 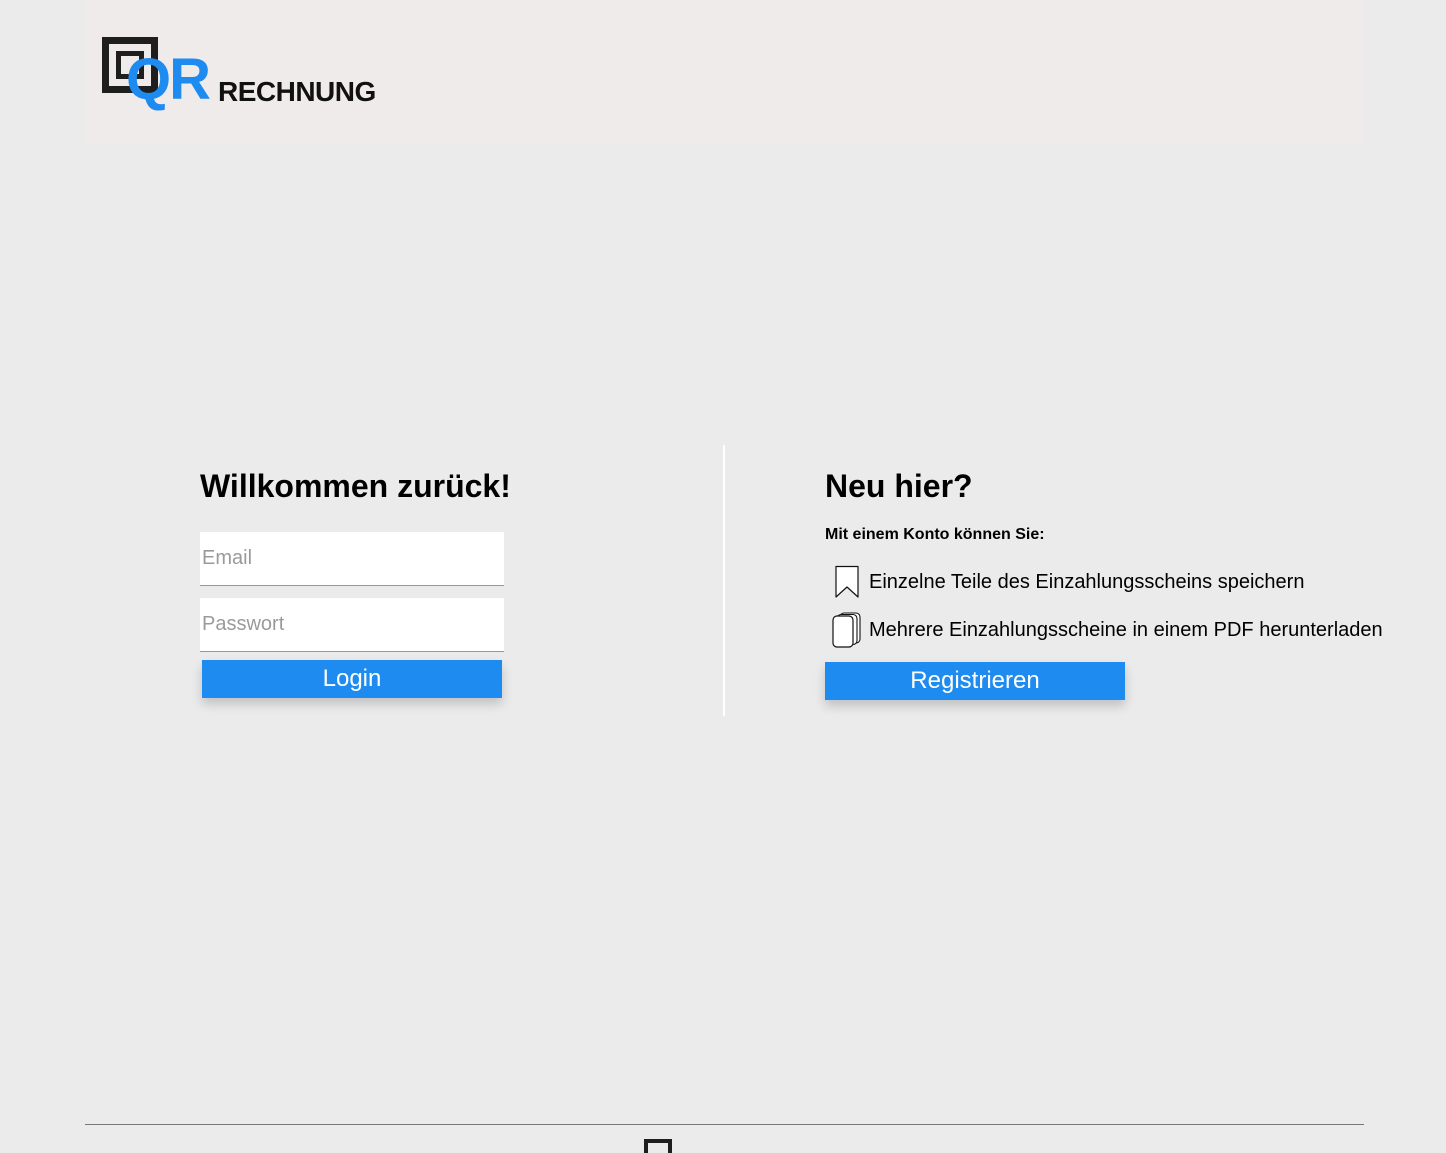 I want to click on login-section: Willkommen zurück! Login, so click(x=360, y=582).